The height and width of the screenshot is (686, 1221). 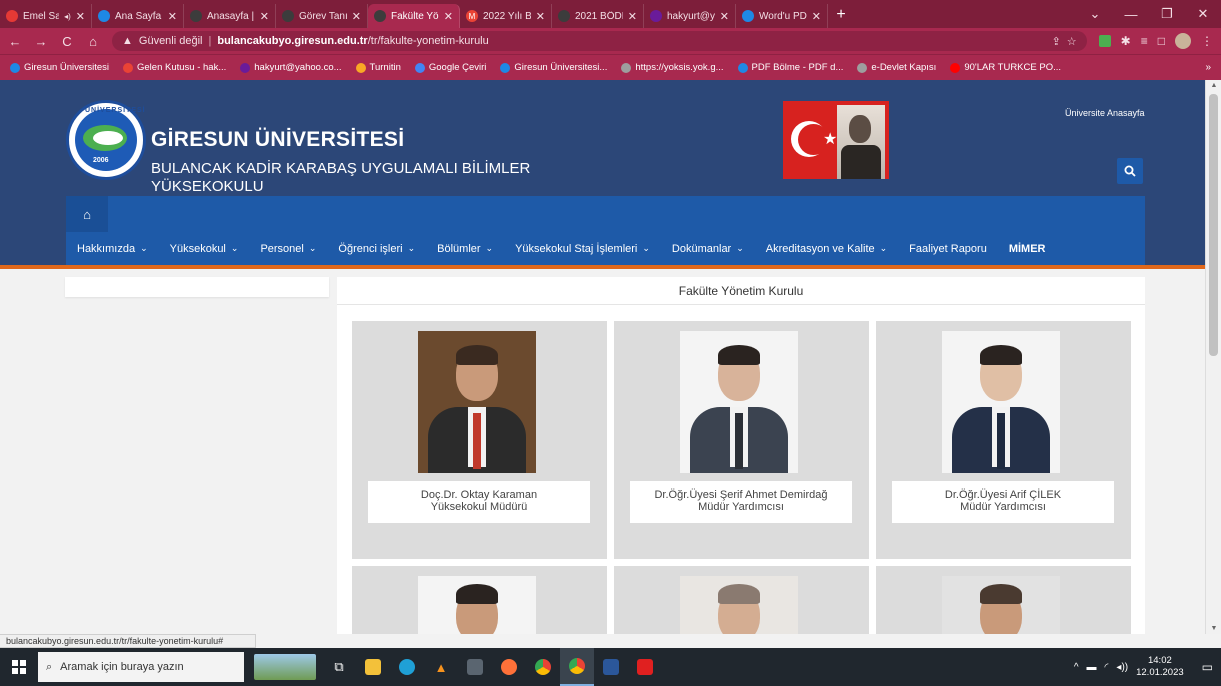 I want to click on task-view-icon: ⧉, so click(x=339, y=667).